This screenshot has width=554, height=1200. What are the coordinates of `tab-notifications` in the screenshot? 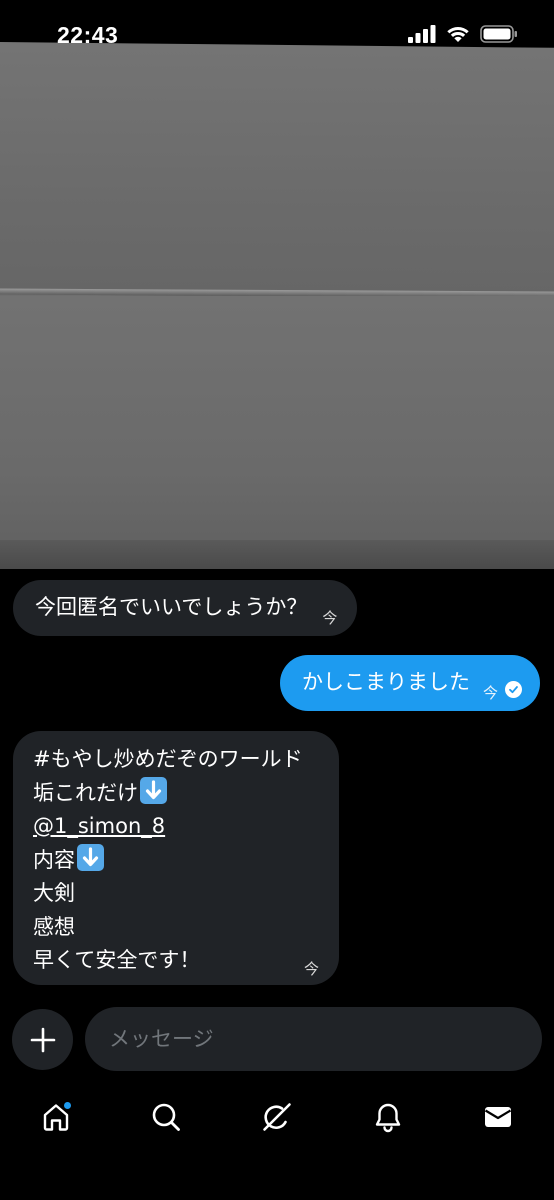 It's located at (388, 1117).